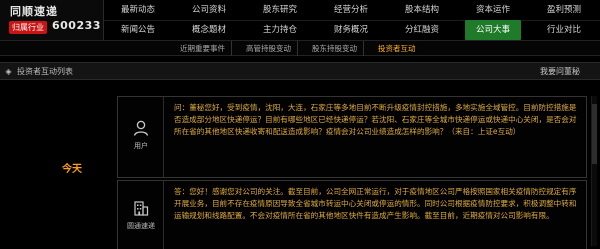  I want to click on nav-earnings-forecast: 盈利预测, so click(564, 10).